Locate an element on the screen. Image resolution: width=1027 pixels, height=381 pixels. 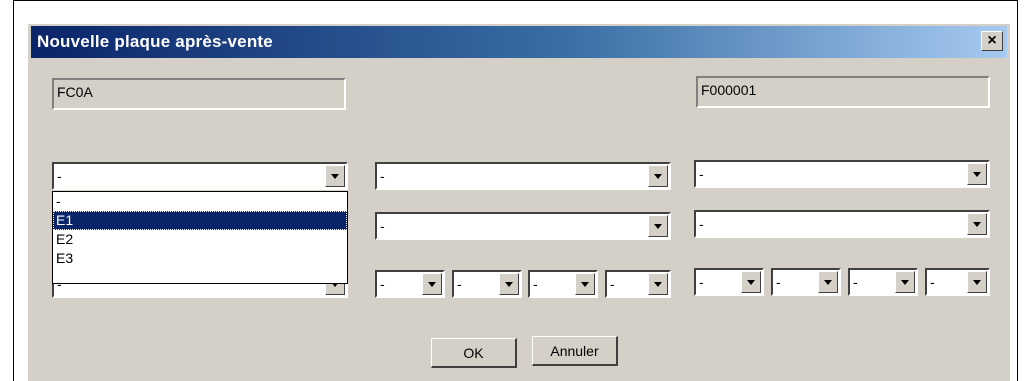
combo-col3-row2: - is located at coordinates (842, 224).